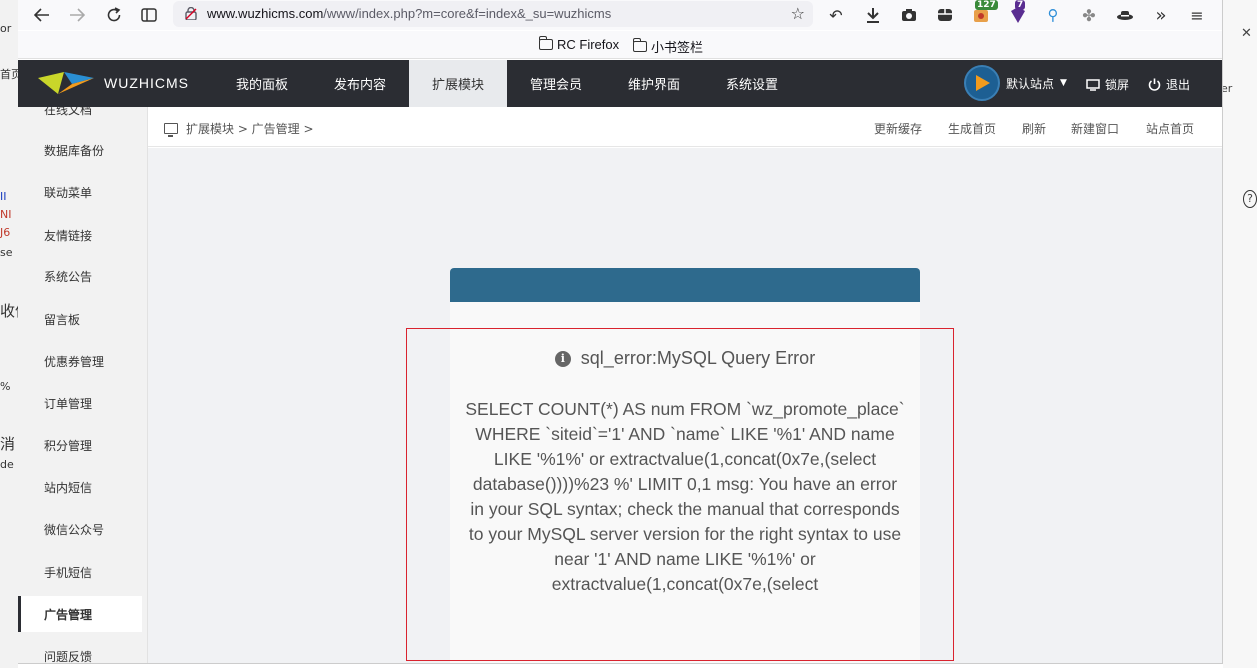 Image resolution: width=1257 pixels, height=668 pixels. I want to click on background-text: or, so click(6, 28).